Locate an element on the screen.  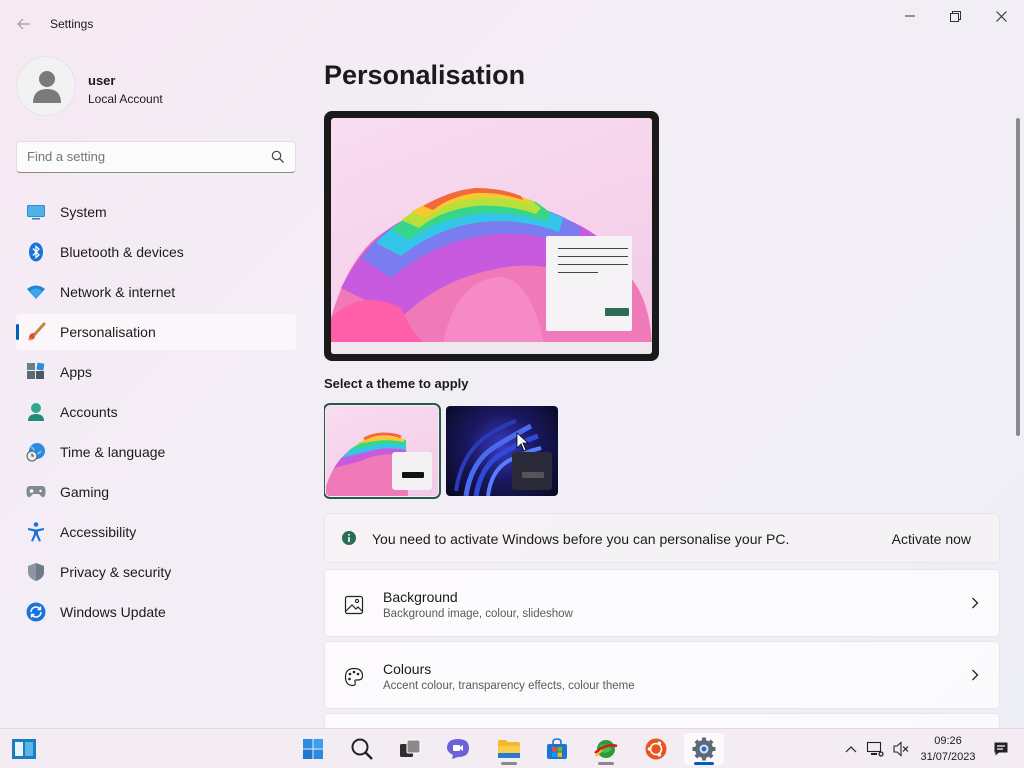
store-icon is located at coordinates (557, 748).